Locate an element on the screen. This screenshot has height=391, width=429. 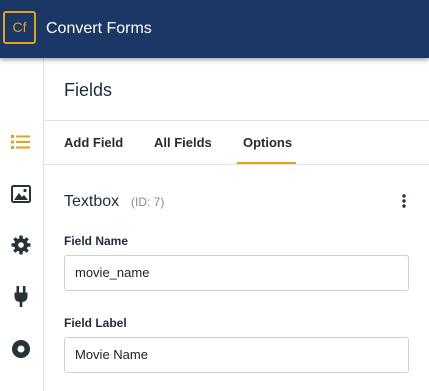
circle-icon is located at coordinates (21, 349).